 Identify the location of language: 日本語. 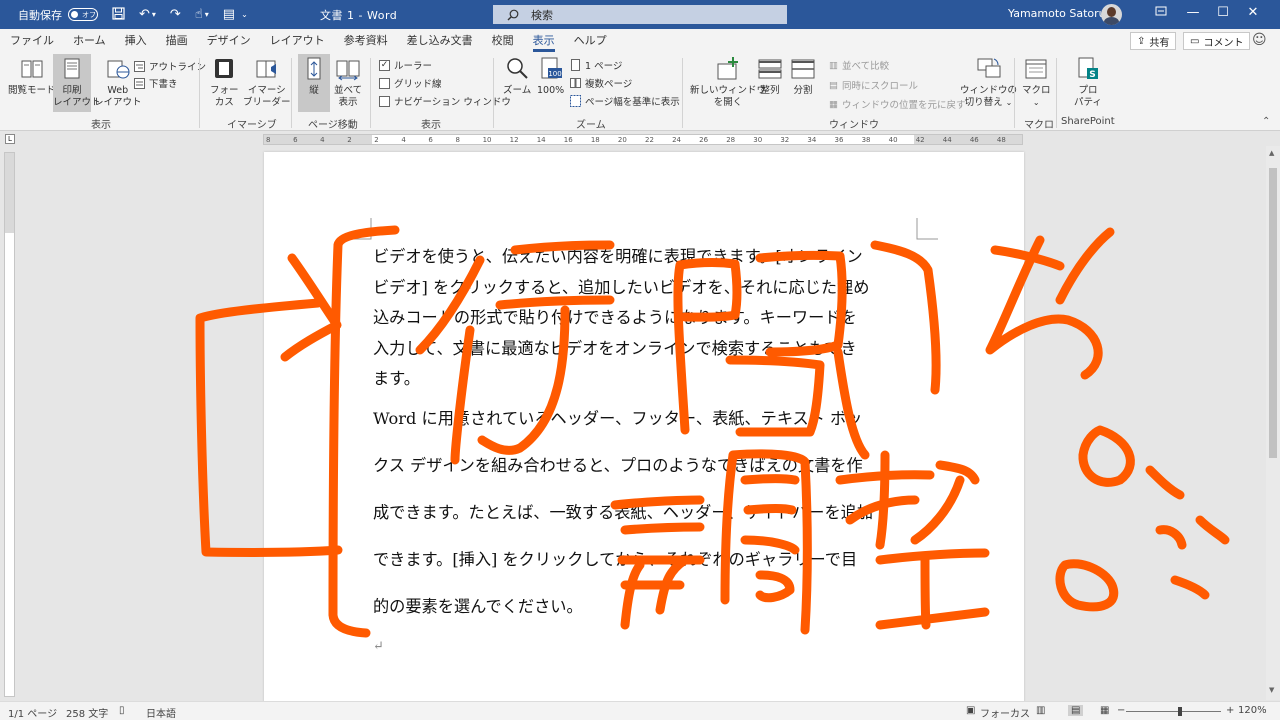
(161, 712).